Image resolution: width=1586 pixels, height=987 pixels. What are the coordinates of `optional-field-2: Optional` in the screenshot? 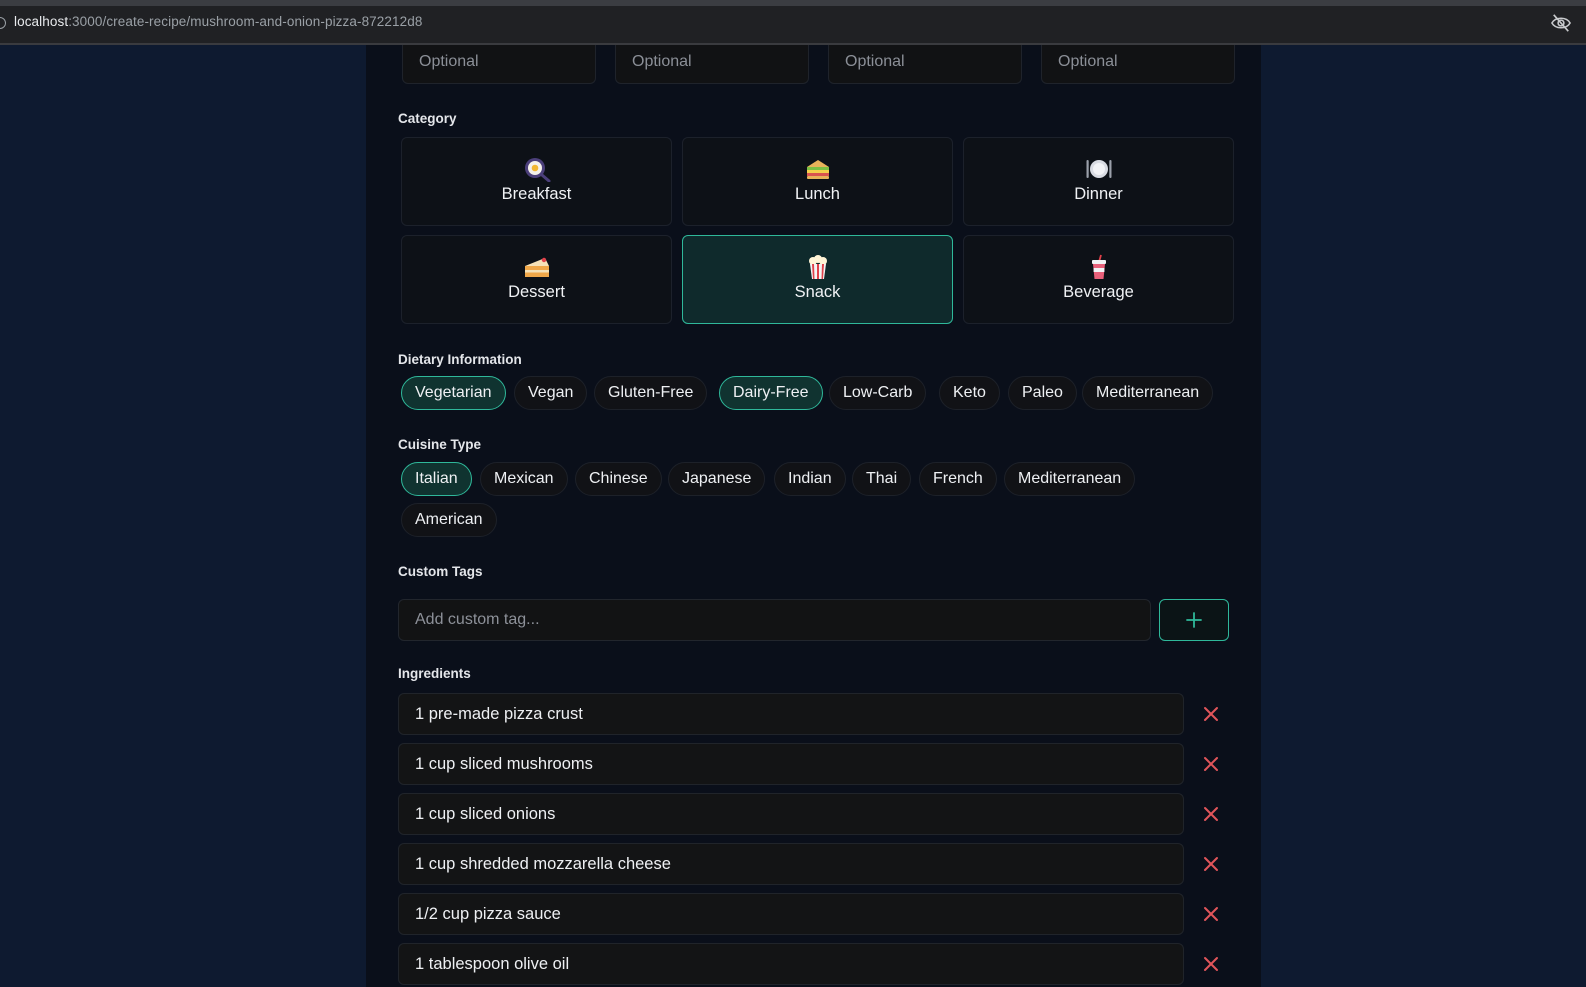 It's located at (712, 64).